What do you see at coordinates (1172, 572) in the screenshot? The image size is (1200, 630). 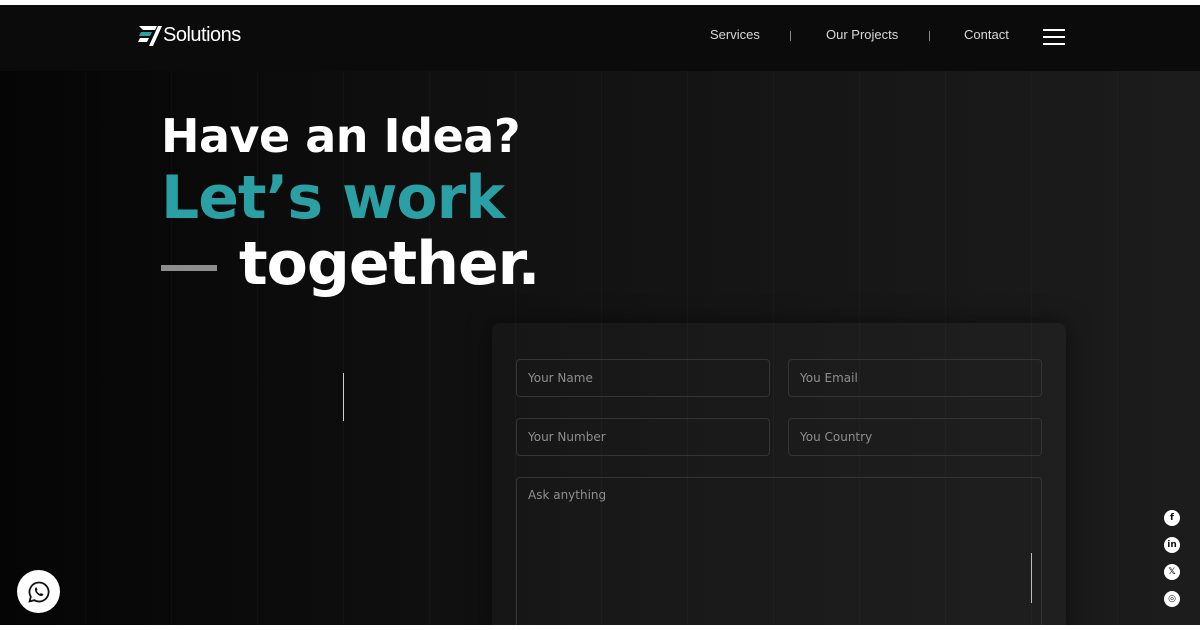 I see `x-icon: 𝕏` at bounding box center [1172, 572].